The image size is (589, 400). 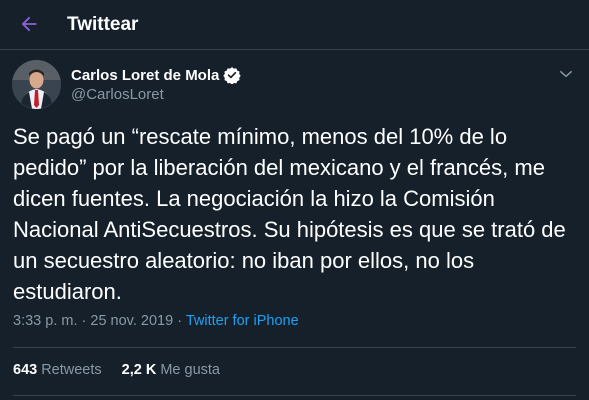 What do you see at coordinates (25, 370) in the screenshot?
I see `retweets-count: 643` at bounding box center [25, 370].